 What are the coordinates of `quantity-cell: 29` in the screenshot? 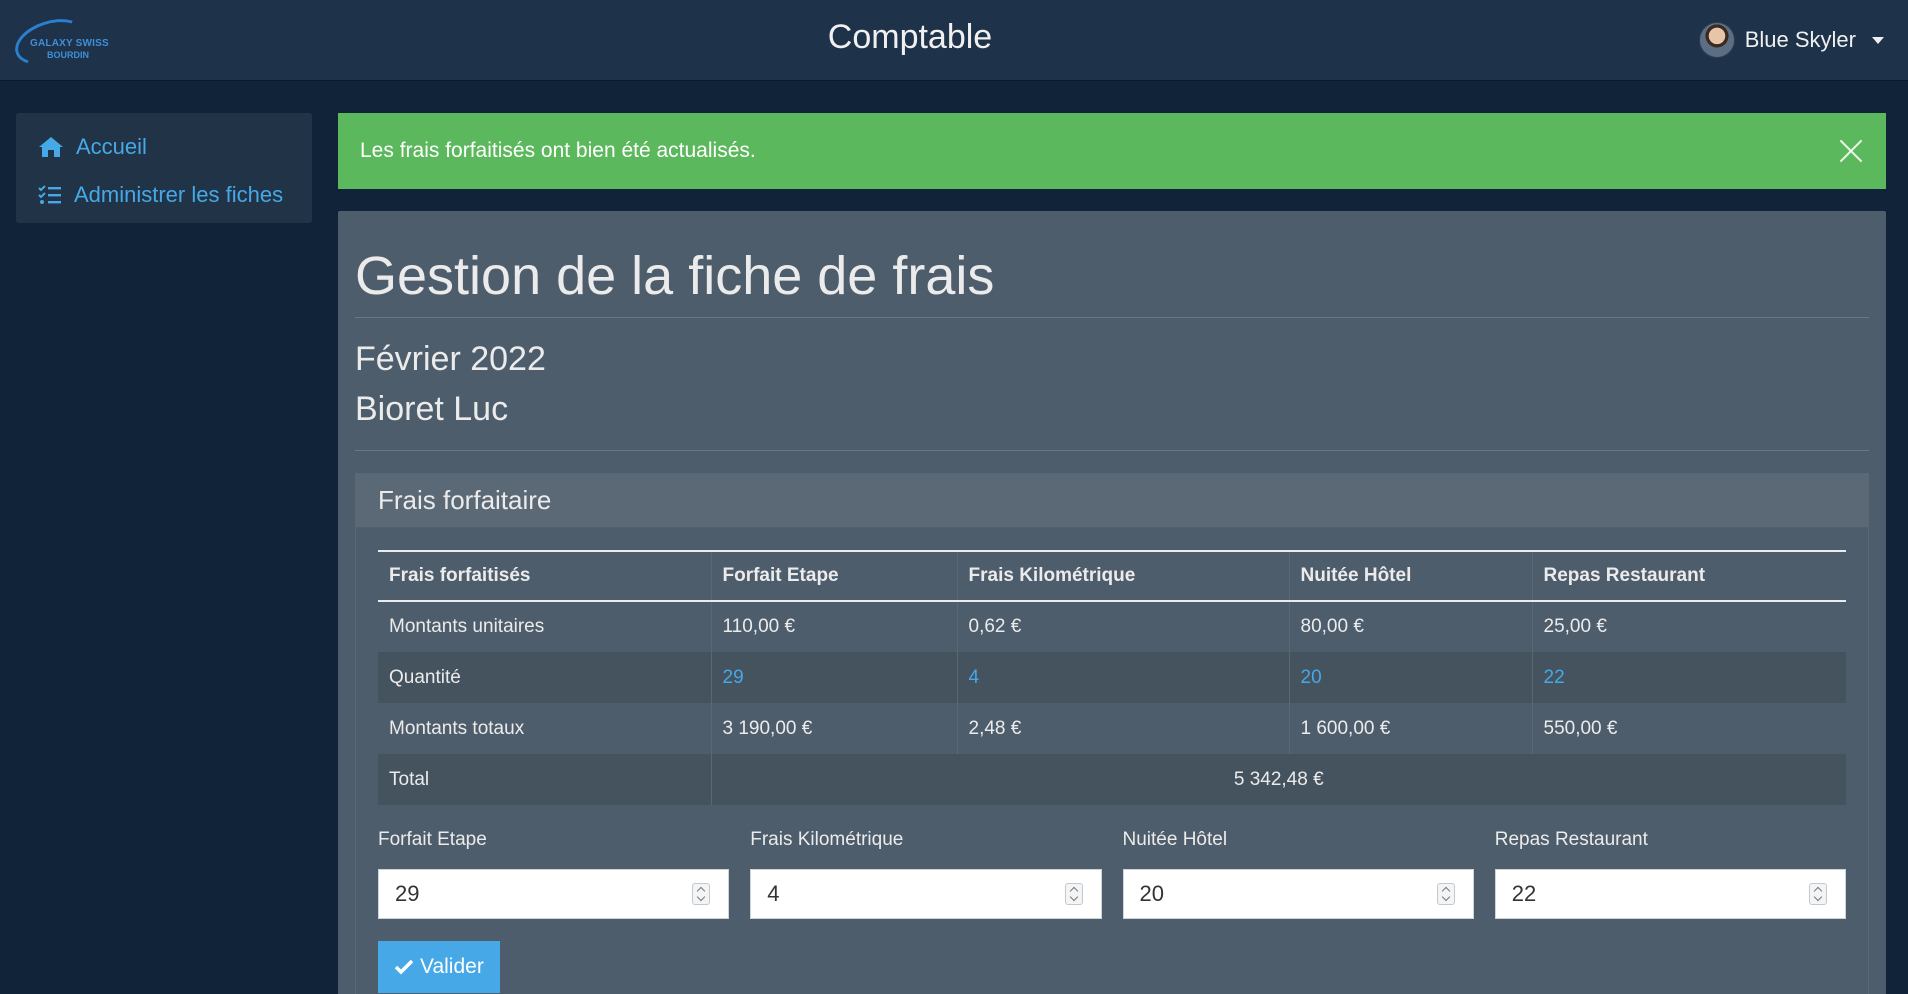 It's located at (833, 677).